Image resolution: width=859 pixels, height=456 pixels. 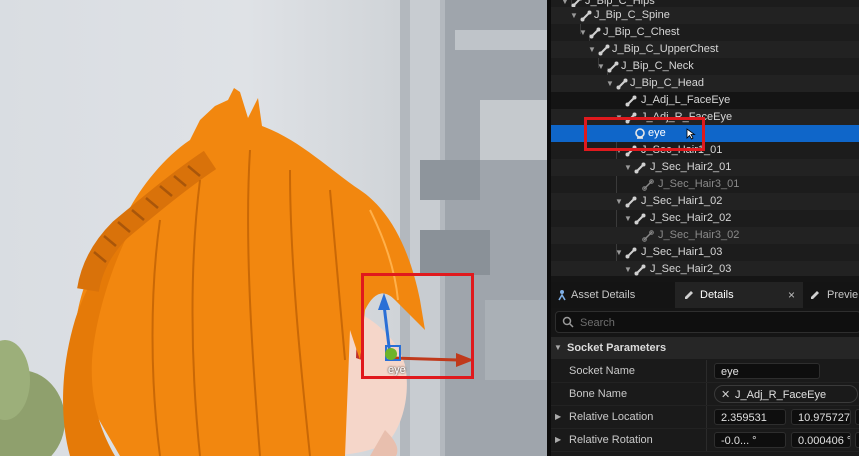 I want to click on details-search, so click(x=707, y=322).